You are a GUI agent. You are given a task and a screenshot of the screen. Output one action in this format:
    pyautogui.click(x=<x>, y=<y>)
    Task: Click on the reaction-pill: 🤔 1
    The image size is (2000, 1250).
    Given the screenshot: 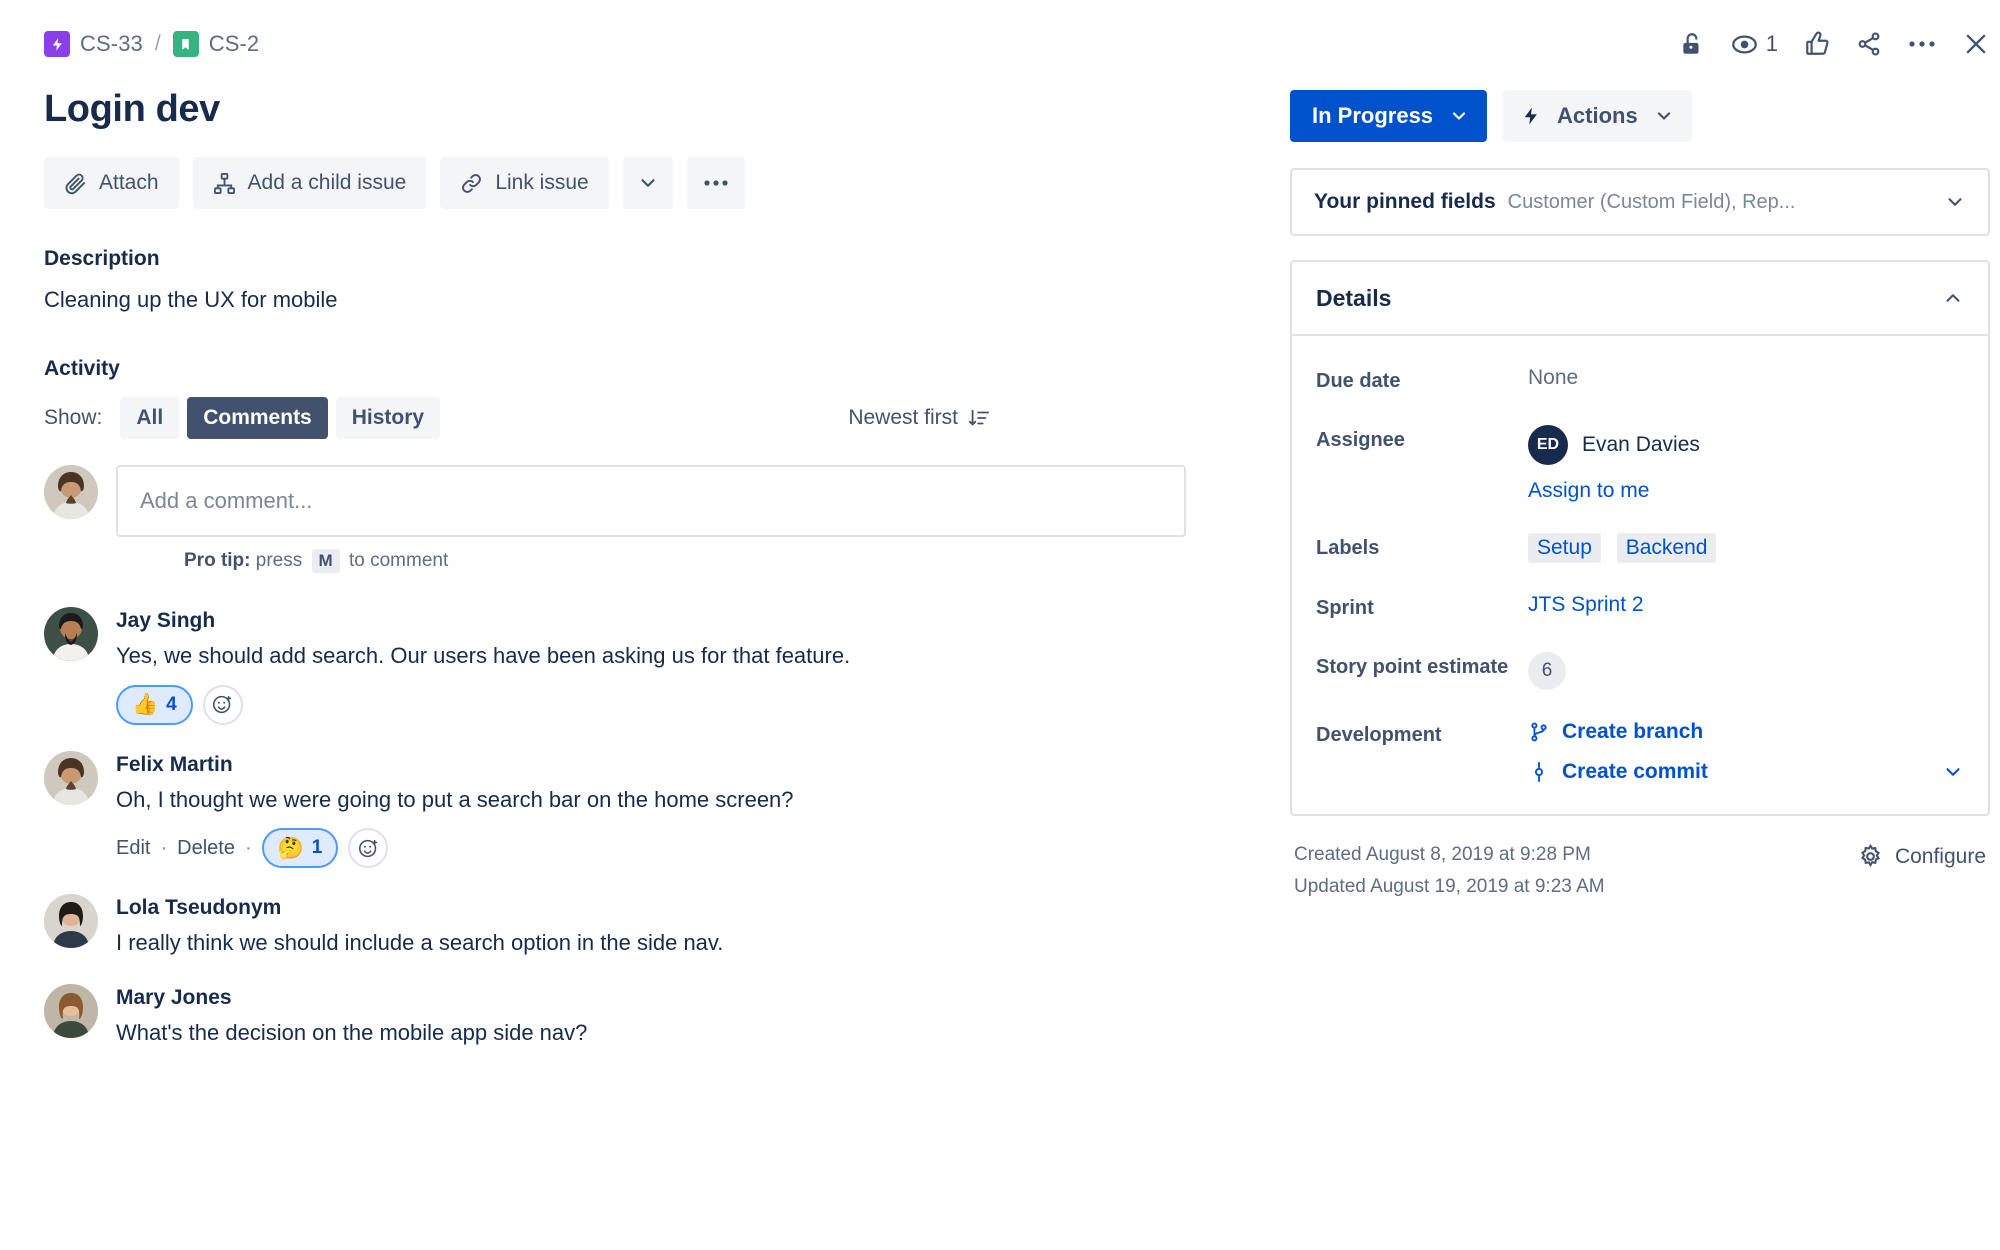 What is the action you would take?
    pyautogui.click(x=300, y=848)
    